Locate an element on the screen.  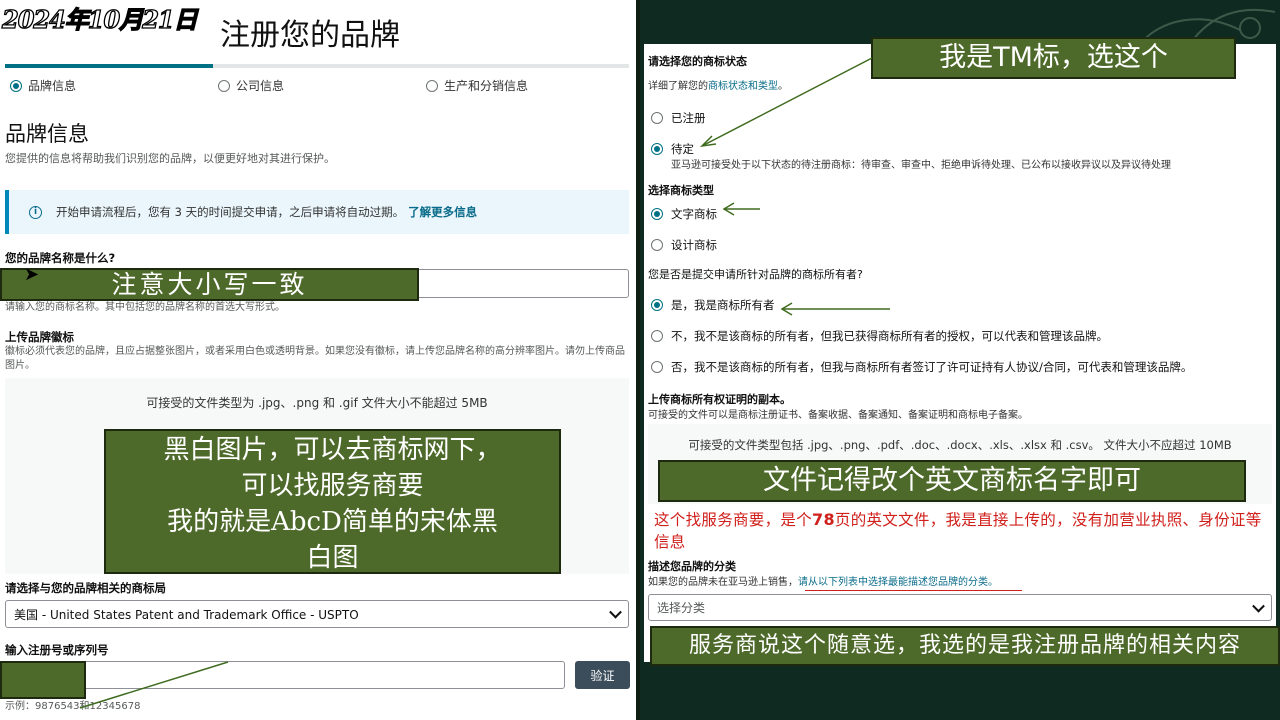
red-note-number: 78 is located at coordinates (823, 519).